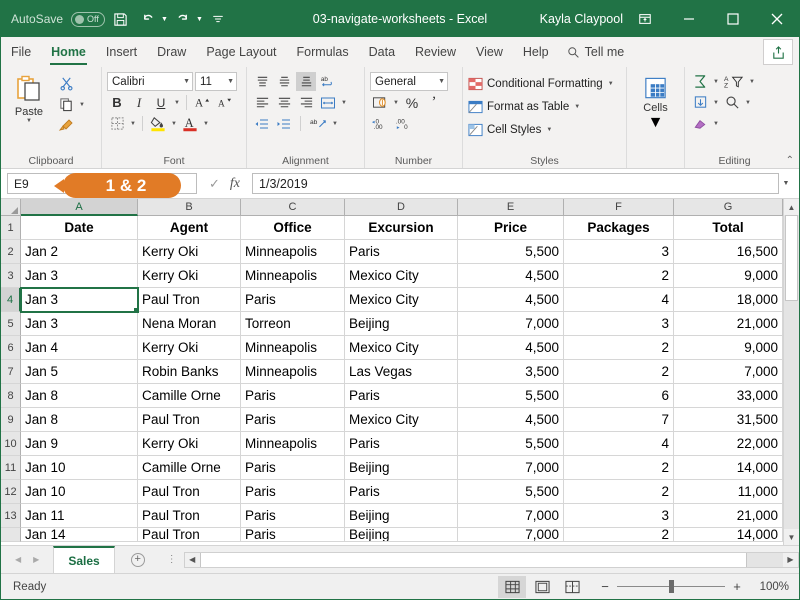  Describe the element at coordinates (11, 207) in the screenshot. I see `select-all-button` at that location.